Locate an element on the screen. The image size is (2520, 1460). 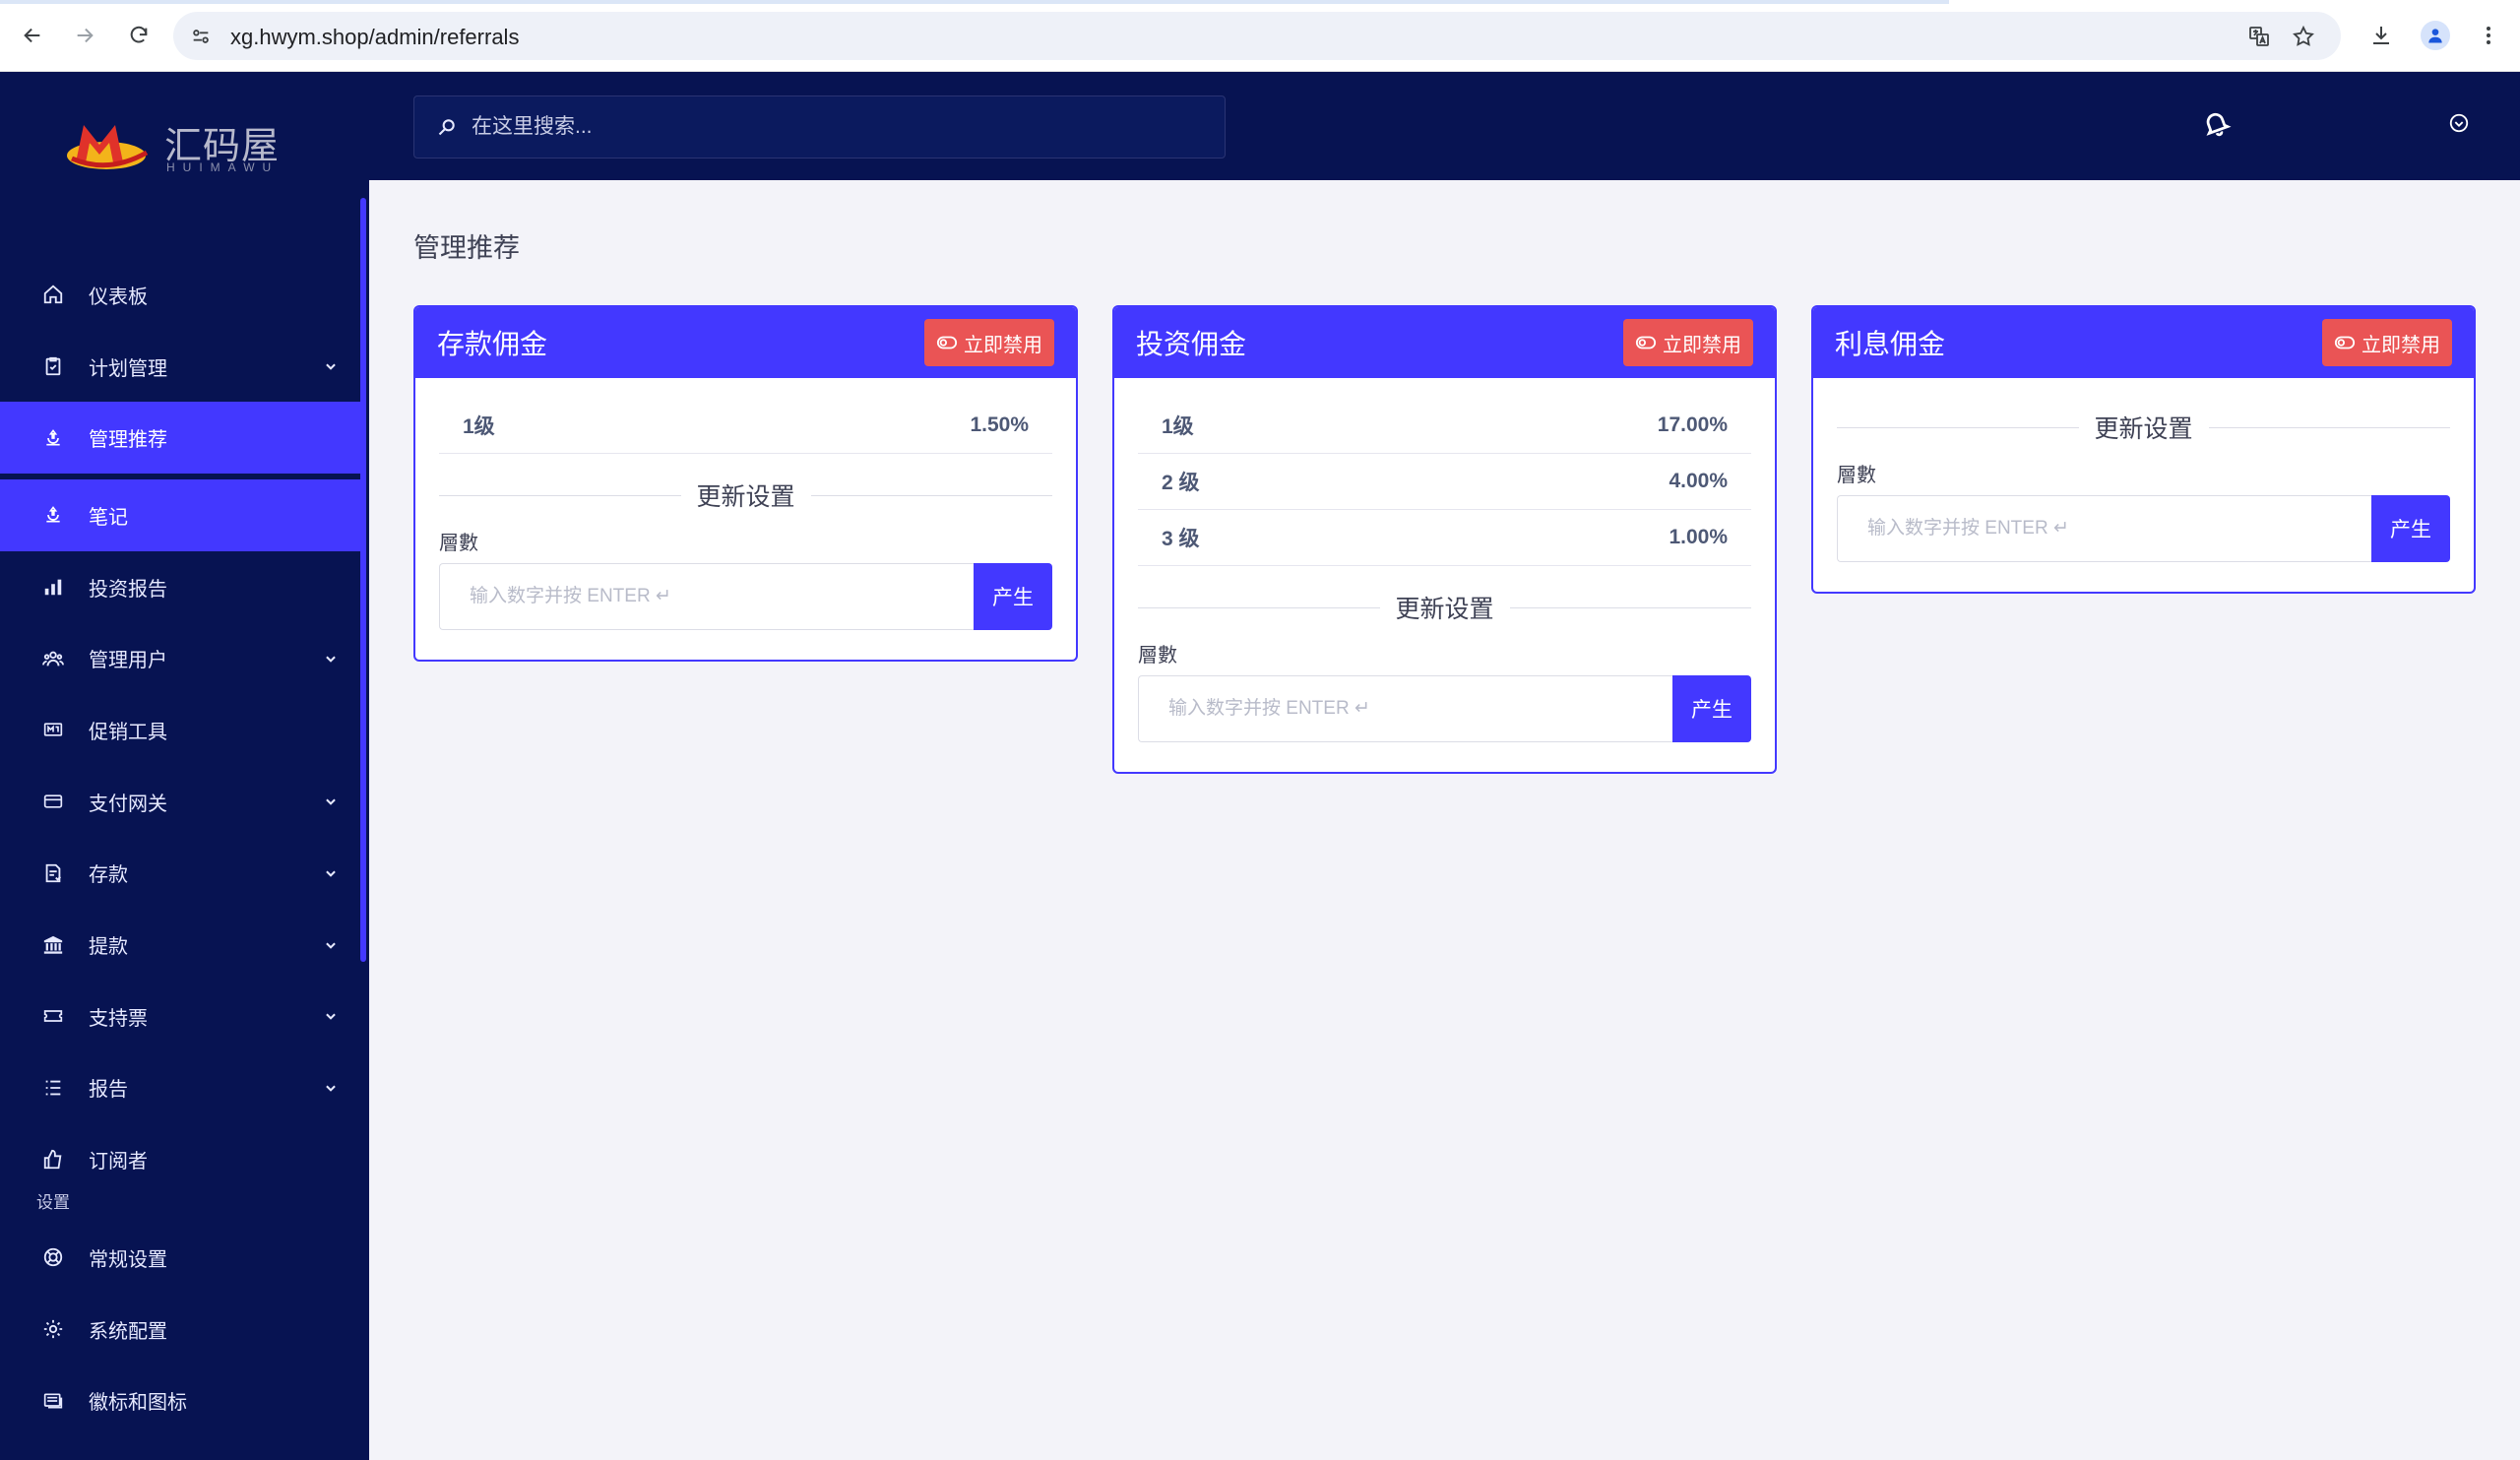
image-icon is located at coordinates (53, 1401).